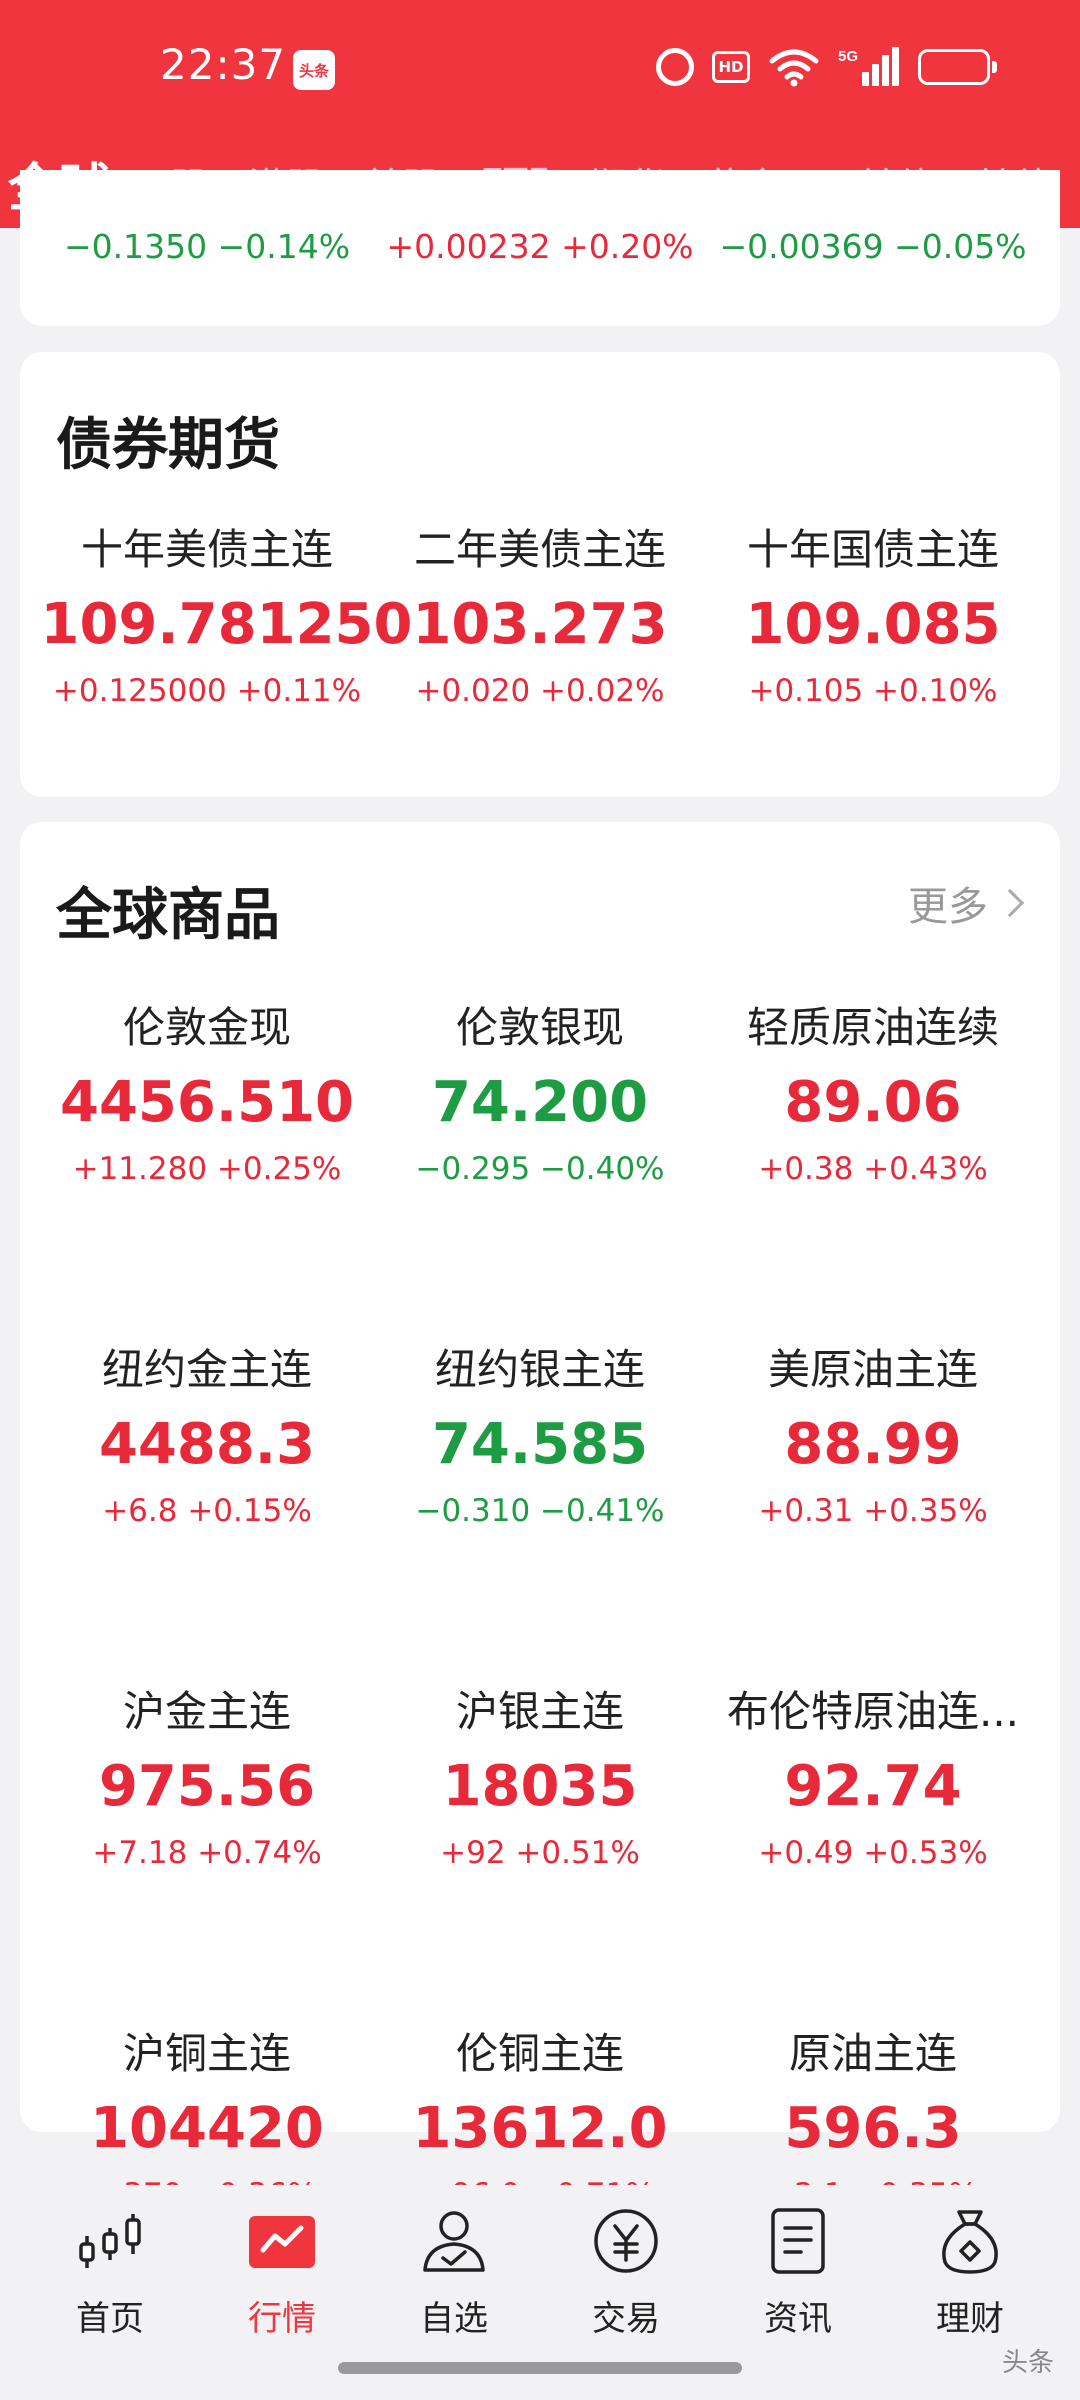 This screenshot has width=1080, height=2400. I want to click on quote-name: 伦铜主连, so click(539, 2053).